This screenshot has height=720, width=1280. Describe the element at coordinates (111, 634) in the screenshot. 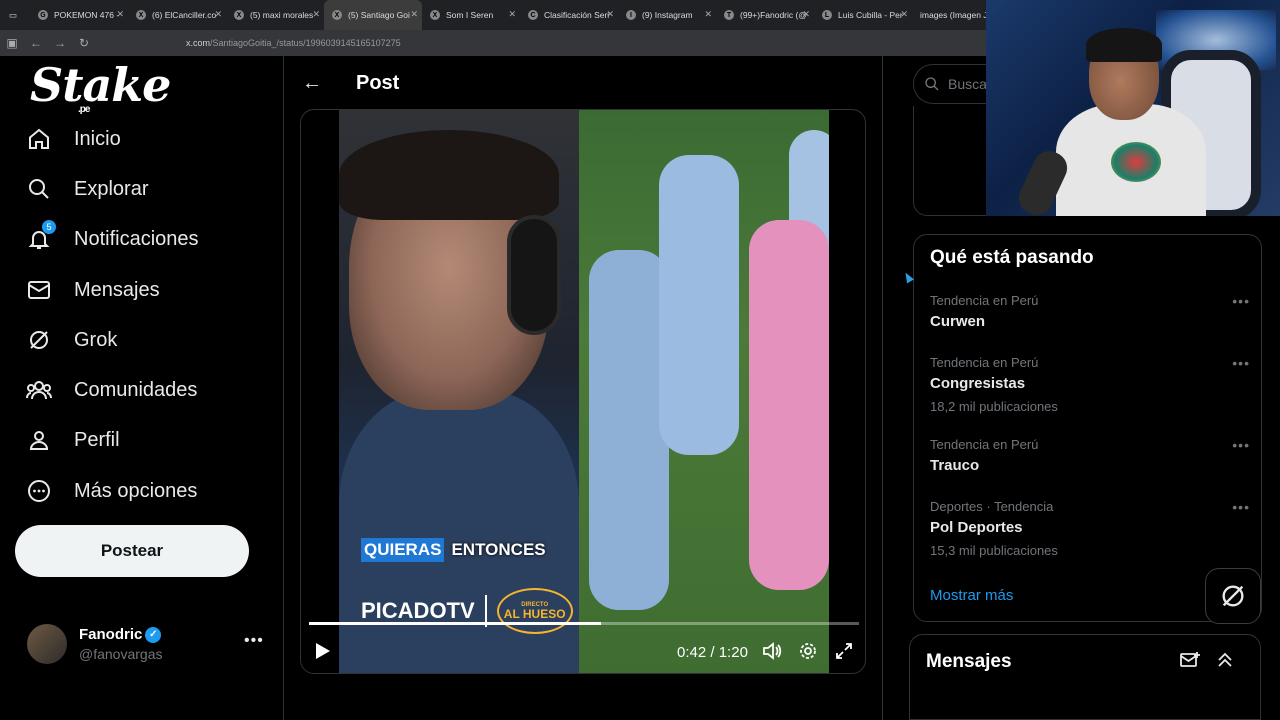

I see `account-name: Fanodric` at that location.